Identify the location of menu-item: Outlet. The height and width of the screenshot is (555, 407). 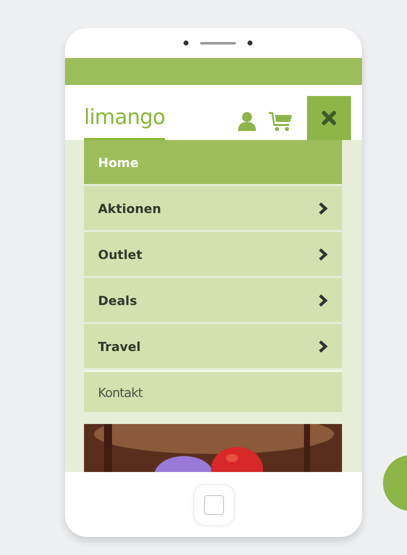
(213, 255).